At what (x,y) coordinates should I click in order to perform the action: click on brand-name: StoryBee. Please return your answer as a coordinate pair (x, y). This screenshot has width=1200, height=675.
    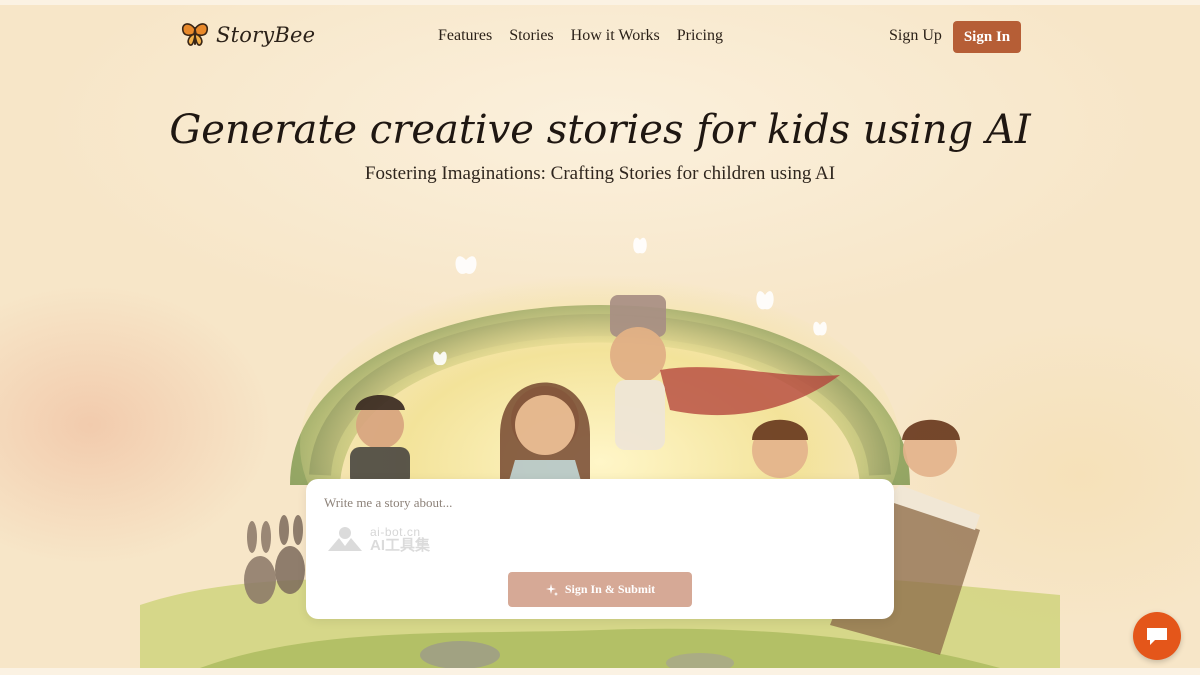
    Looking at the image, I should click on (266, 35).